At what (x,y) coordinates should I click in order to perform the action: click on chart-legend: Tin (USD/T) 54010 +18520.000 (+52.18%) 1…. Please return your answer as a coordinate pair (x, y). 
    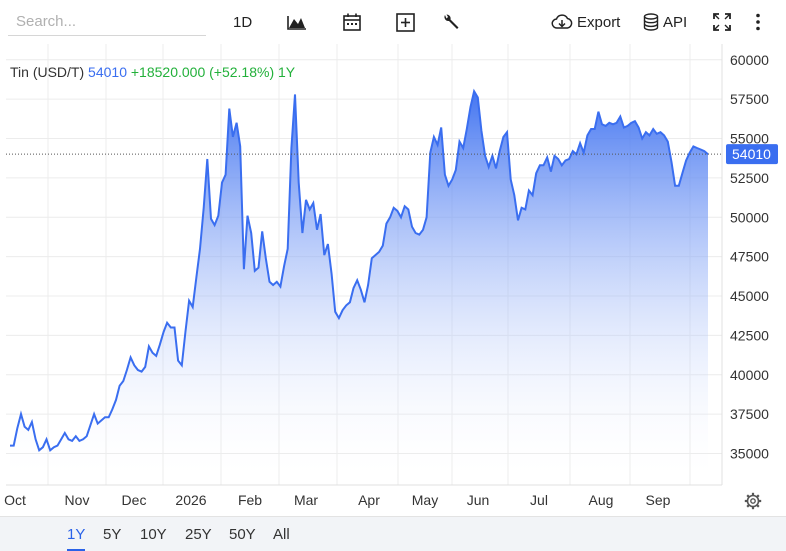
    Looking at the image, I should click on (152, 72).